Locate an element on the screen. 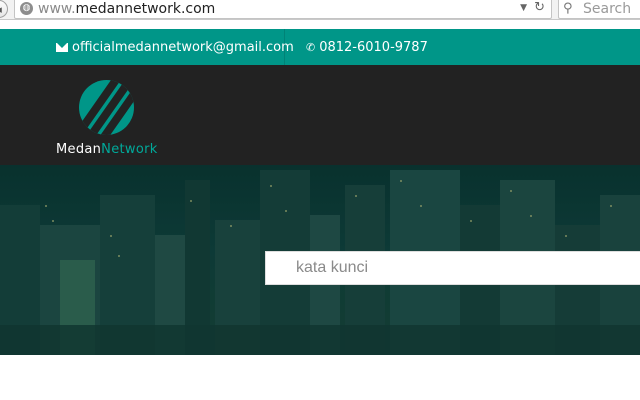  browser-search-placeholder: Search is located at coordinates (607, 9).